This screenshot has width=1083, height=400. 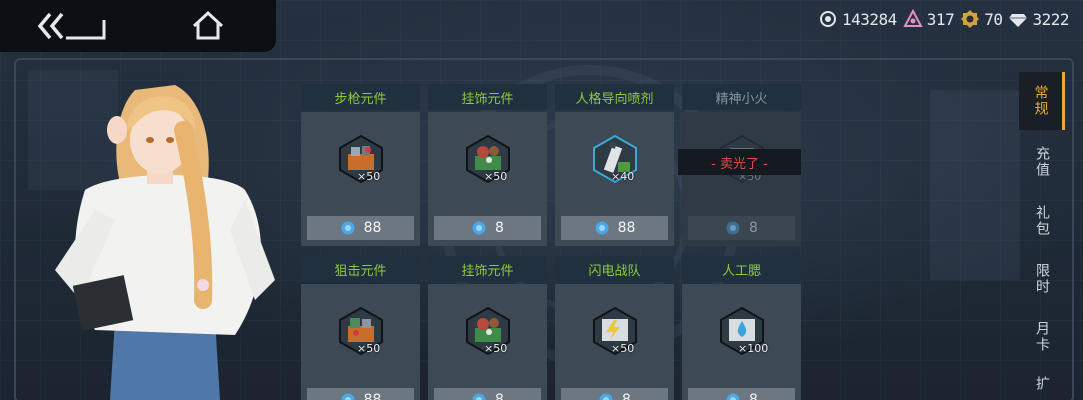 I want to click on tab-recharge: 充值, so click(x=1042, y=162).